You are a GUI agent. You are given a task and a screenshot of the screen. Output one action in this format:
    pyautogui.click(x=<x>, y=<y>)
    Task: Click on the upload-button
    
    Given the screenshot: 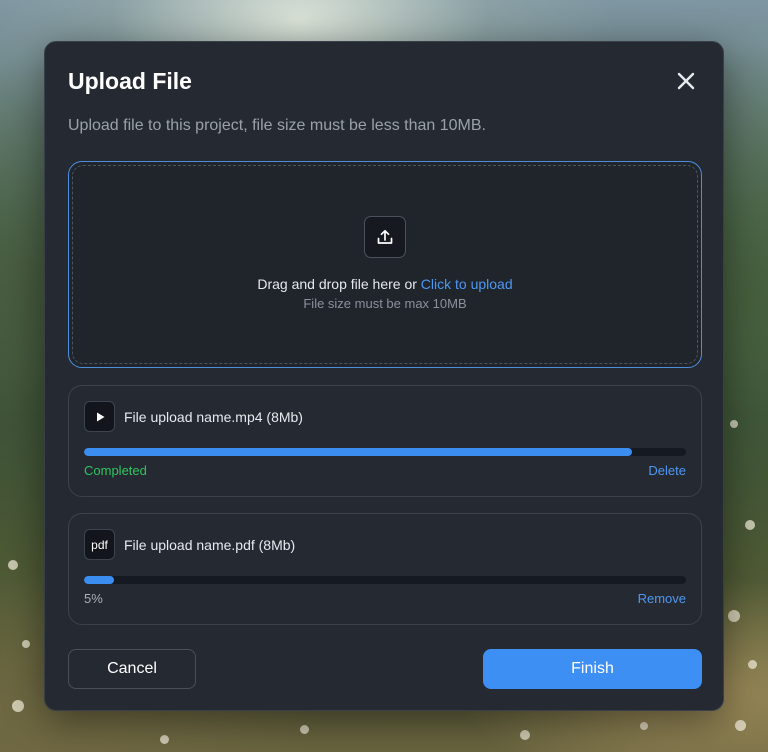 What is the action you would take?
    pyautogui.click(x=385, y=237)
    